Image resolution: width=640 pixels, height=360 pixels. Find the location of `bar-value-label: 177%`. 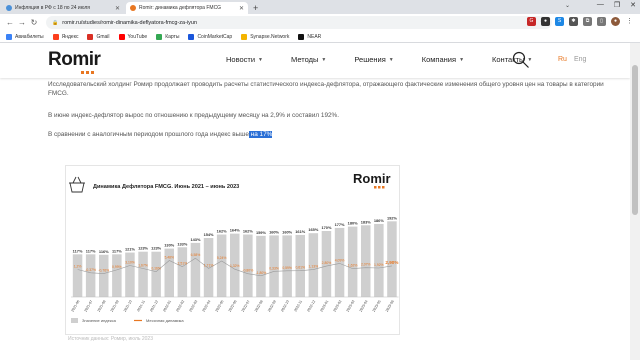

bar-value-label: 177% is located at coordinates (340, 224).